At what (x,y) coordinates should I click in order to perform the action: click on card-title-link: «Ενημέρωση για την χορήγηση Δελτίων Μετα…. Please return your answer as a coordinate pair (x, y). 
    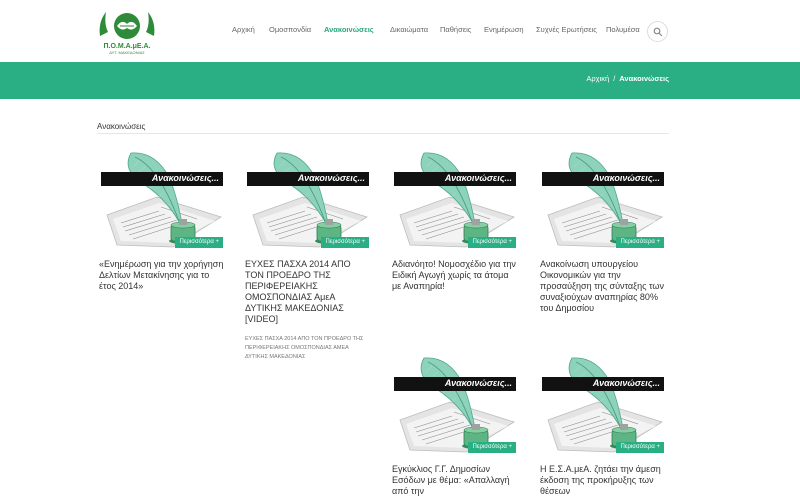
    Looking at the image, I should click on (162, 275).